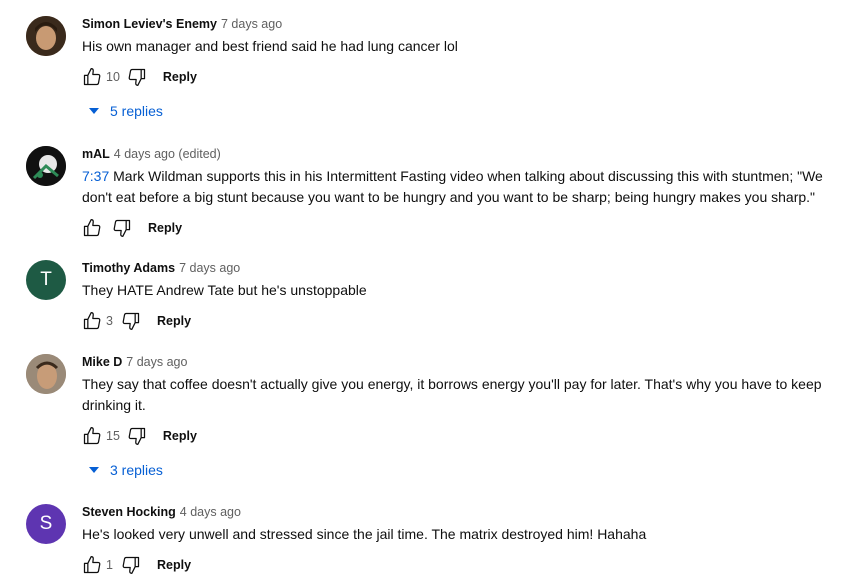  I want to click on replies-label: 5 replies, so click(136, 111).